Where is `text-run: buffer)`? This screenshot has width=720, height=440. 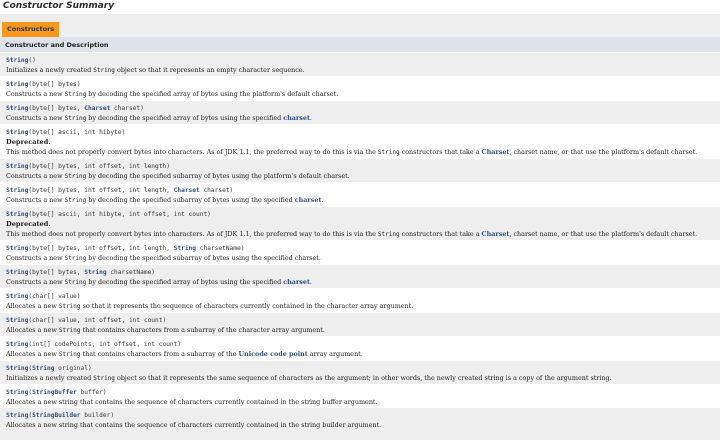 text-run: buffer) is located at coordinates (91, 392).